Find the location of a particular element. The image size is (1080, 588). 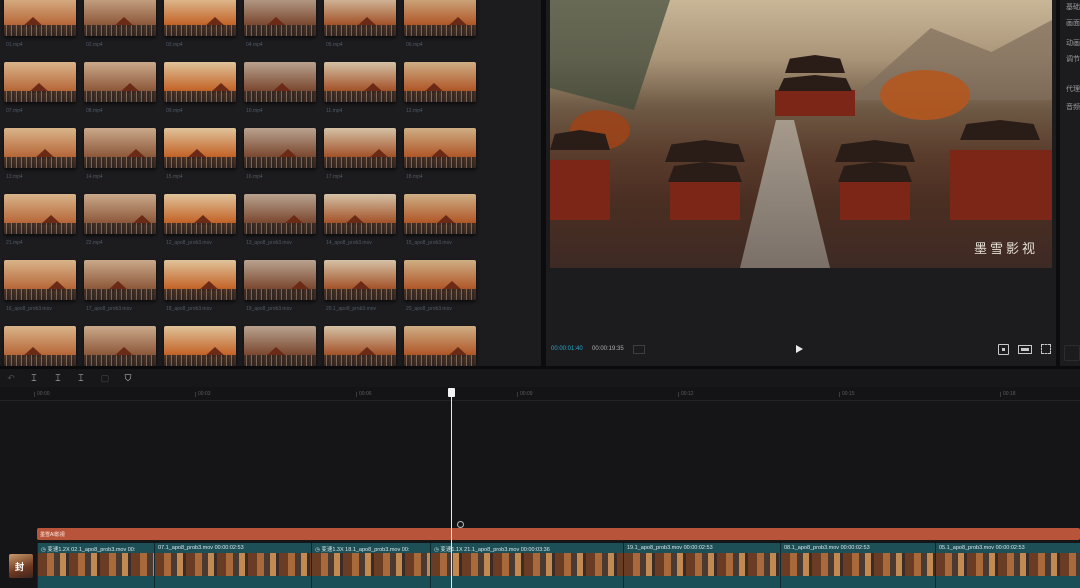

media-item: 17.mp4 is located at coordinates (360, 161).